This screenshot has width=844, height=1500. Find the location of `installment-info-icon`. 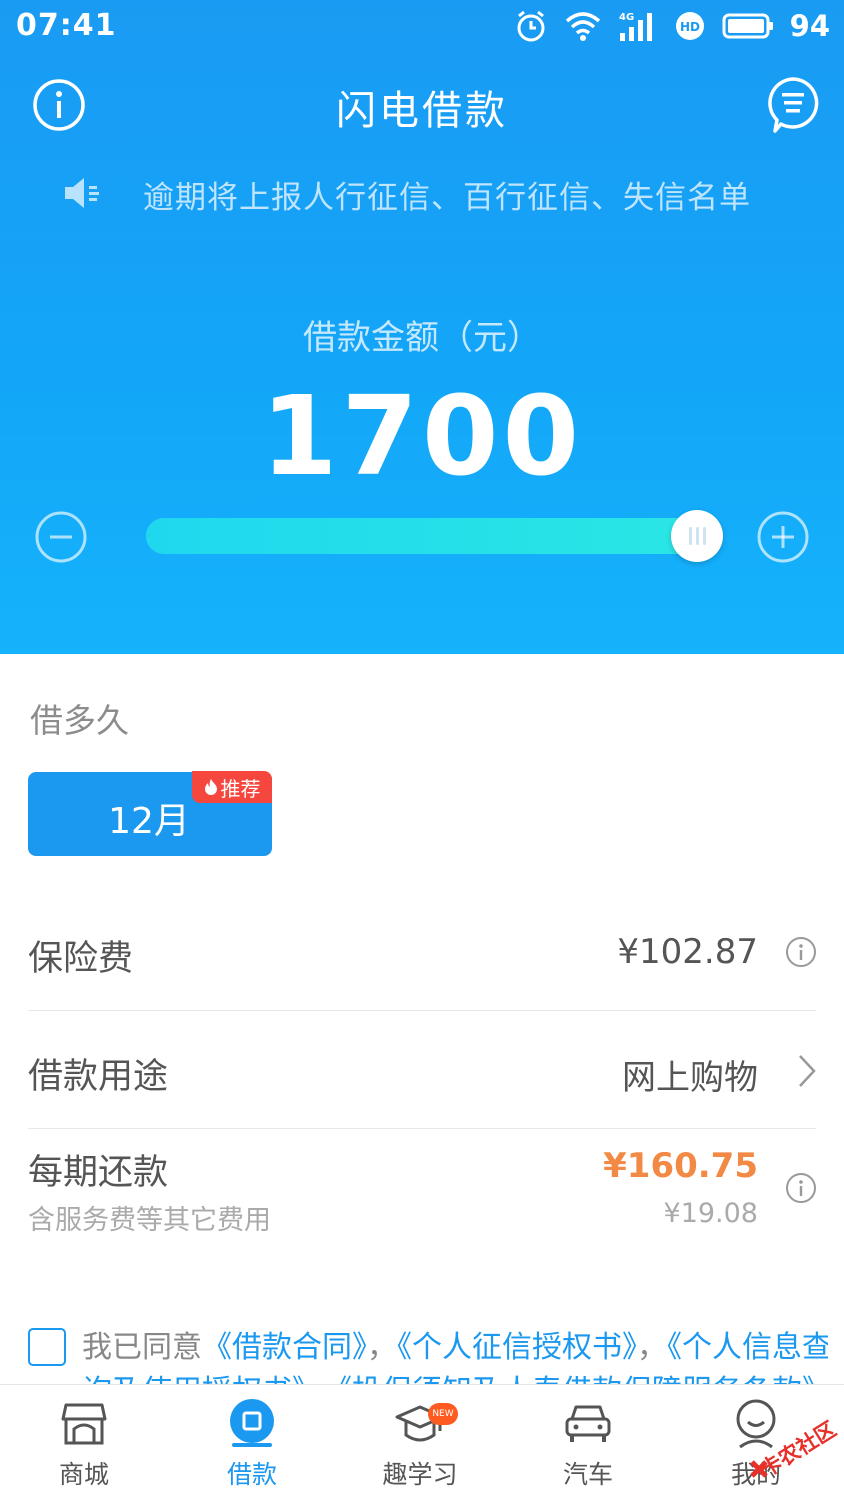

installment-info-icon is located at coordinates (801, 1188).